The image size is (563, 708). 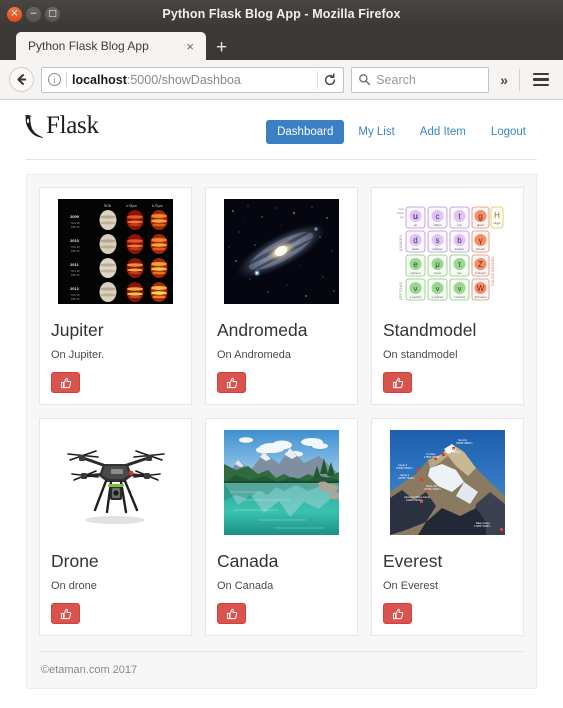 I want to click on reload-button, so click(x=329, y=79).